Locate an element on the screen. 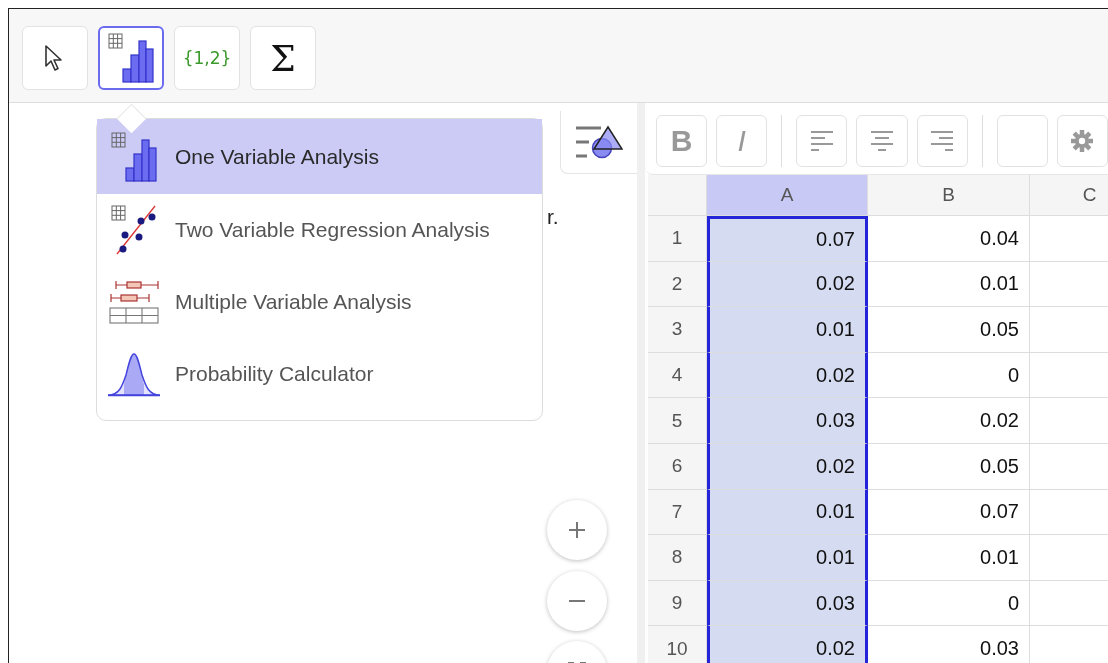 This screenshot has width=1108, height=663. row-header: 8 is located at coordinates (677, 558).